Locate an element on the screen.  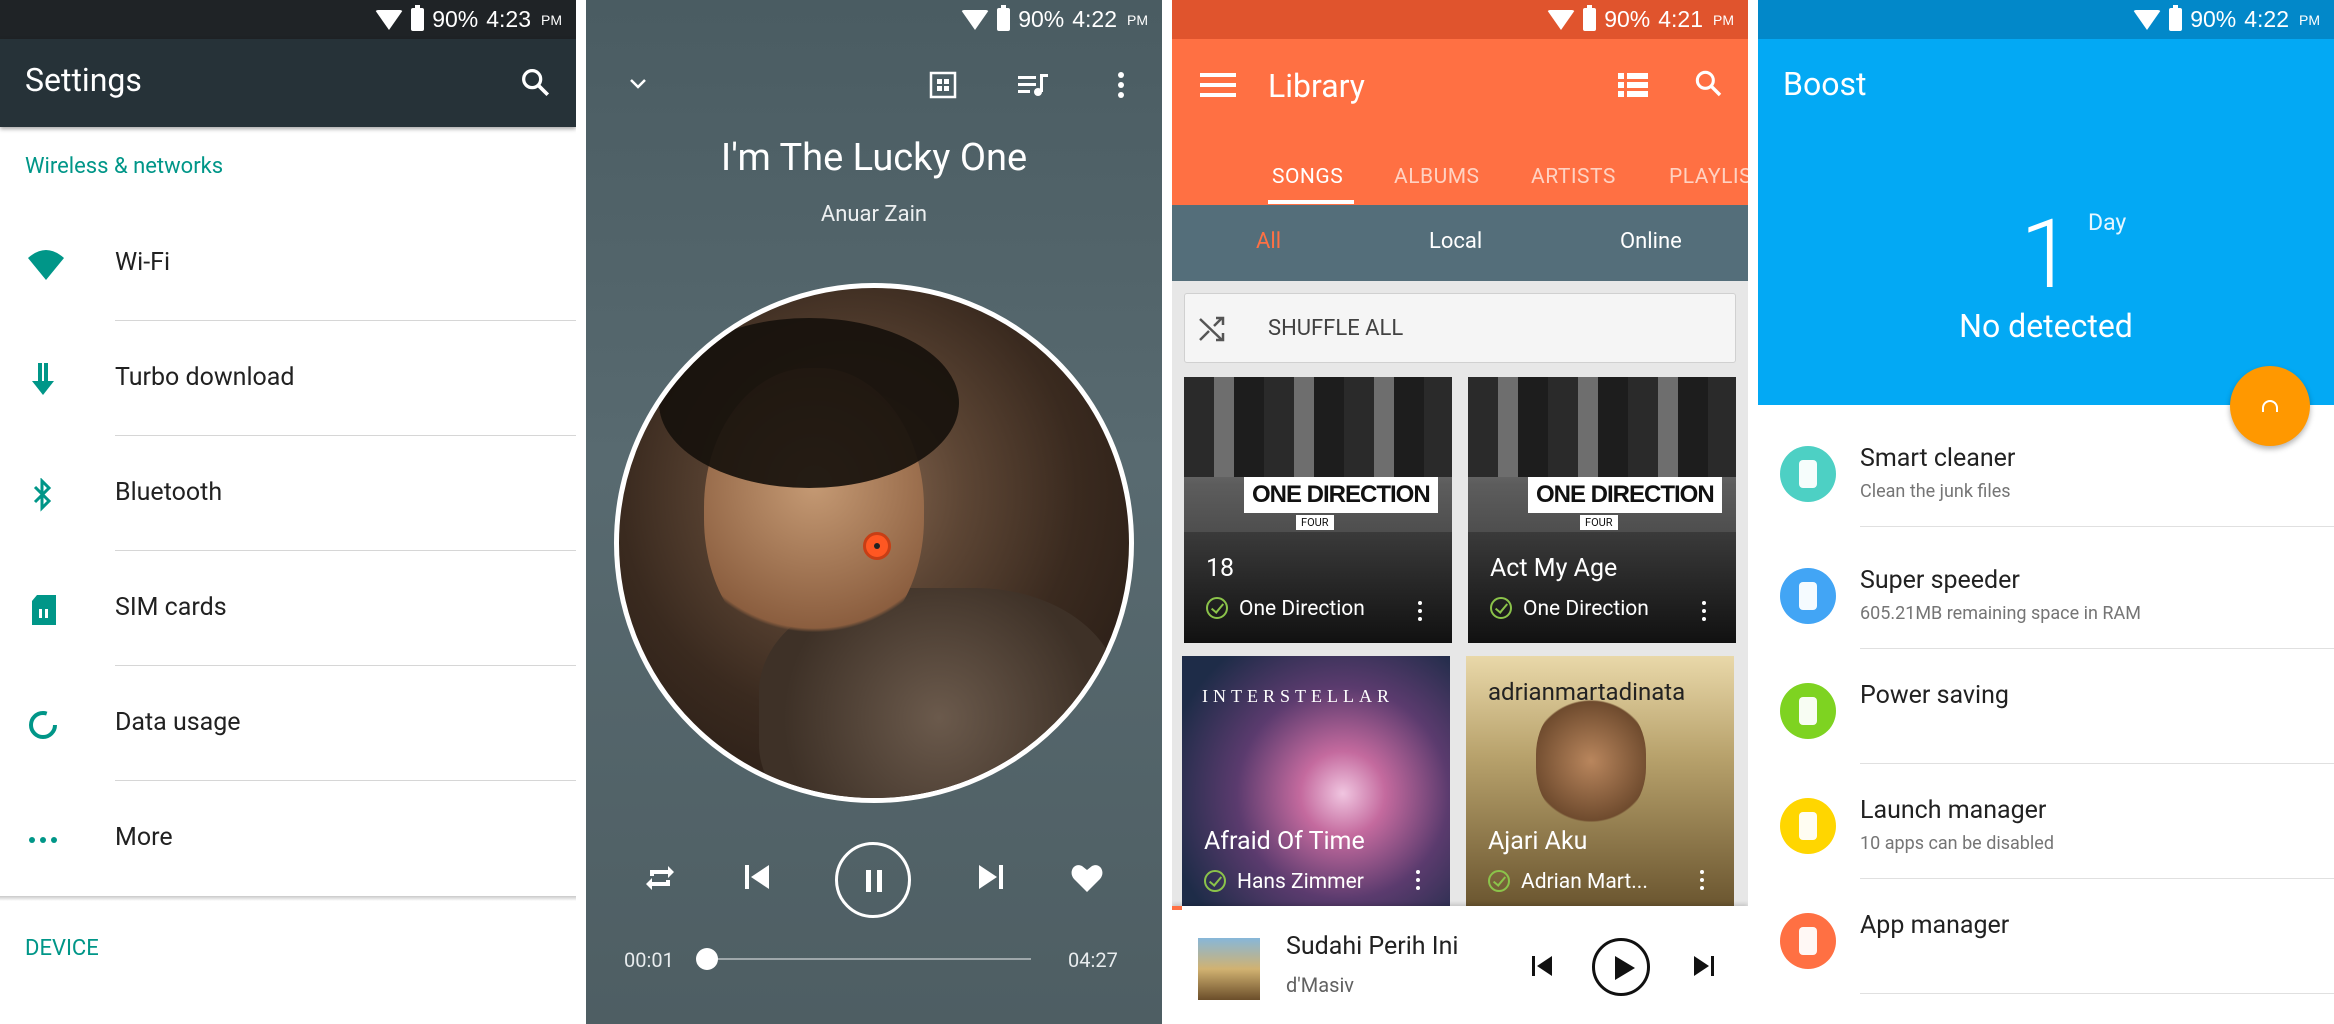
overflow-menu-icon is located at coordinates (1121, 85).